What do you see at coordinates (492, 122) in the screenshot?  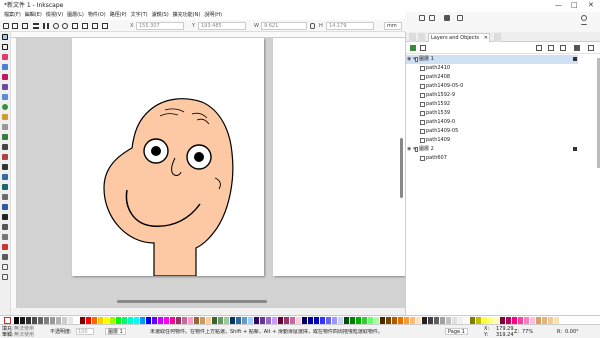 I see `object-row: path1409-0` at bounding box center [492, 122].